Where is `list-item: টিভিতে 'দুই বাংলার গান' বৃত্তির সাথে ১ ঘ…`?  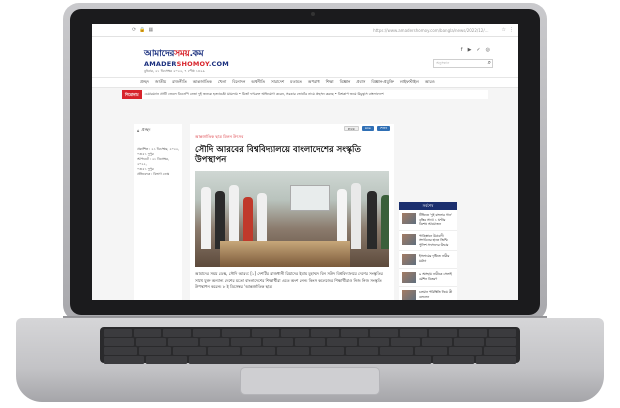
list-item: টিভিতে 'দুই বাংলার গান' বৃত্তির সাথে ১ ঘ… is located at coordinates (428, 220).